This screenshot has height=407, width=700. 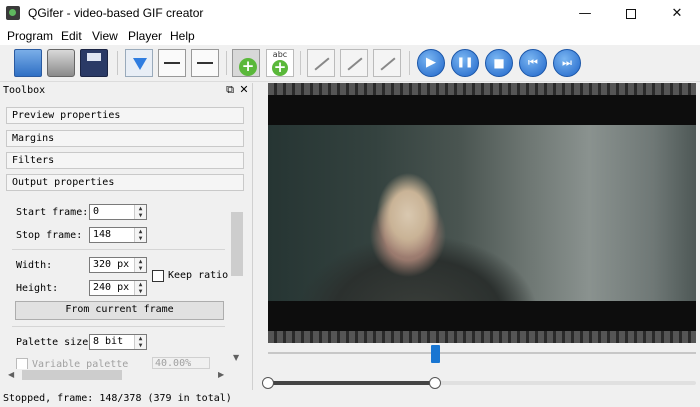 What do you see at coordinates (111, 287) in the screenshot?
I see `height-value: 240 px` at bounding box center [111, 287].